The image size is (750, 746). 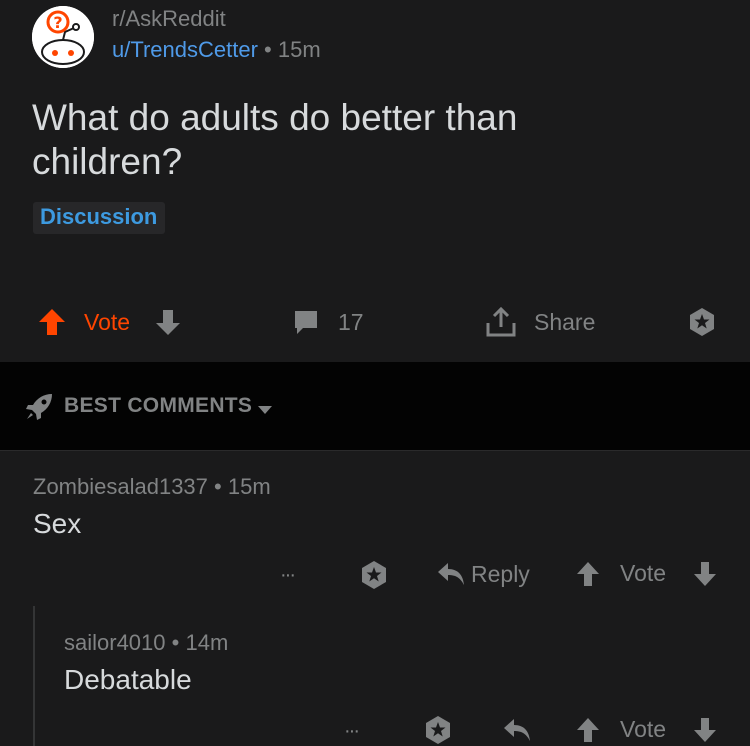 I want to click on sort-label: BEST COMMENTS, so click(x=158, y=406).